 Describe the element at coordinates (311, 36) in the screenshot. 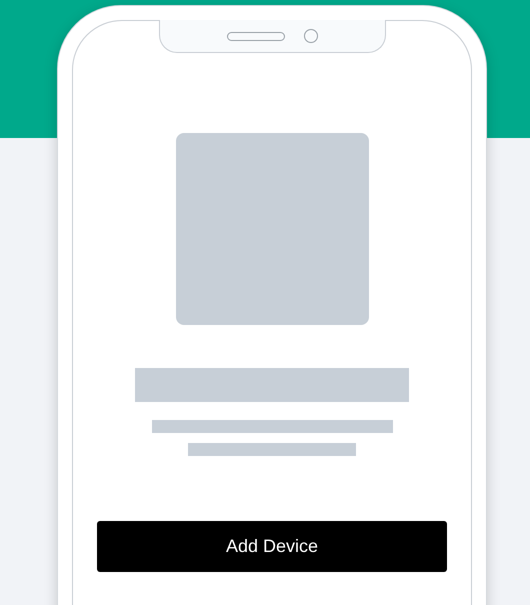

I see `camera-icon` at that location.